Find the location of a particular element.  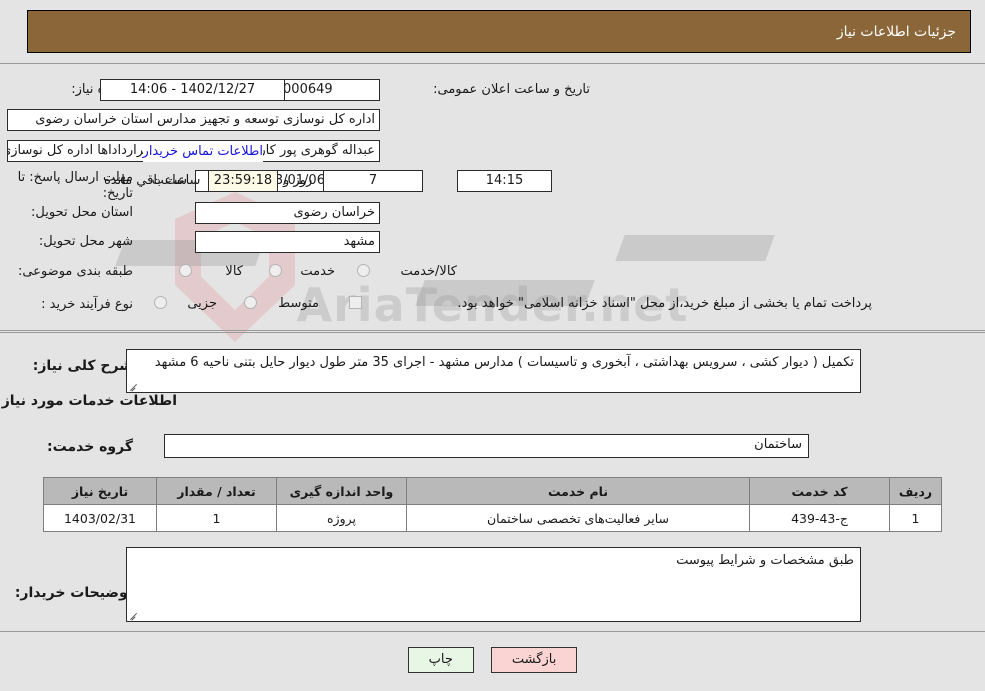

buyer-notes-label: توضیحات خریدار: is located at coordinates (73, 593).